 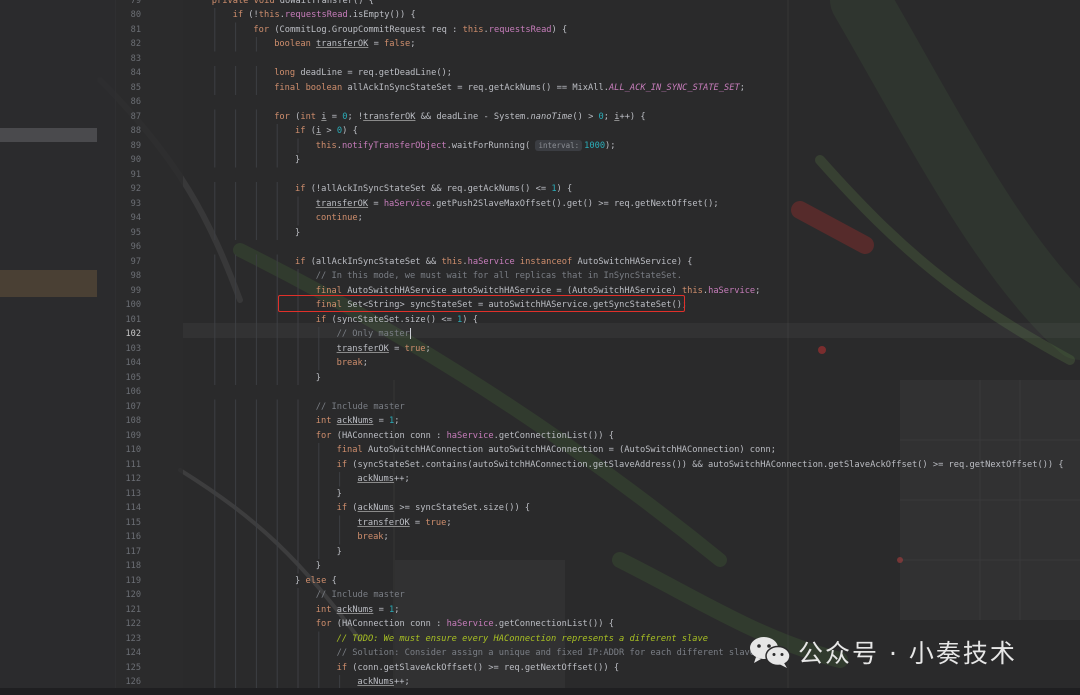 I want to click on watermark: 公众号 · 小奏技术, so click(x=882, y=652).